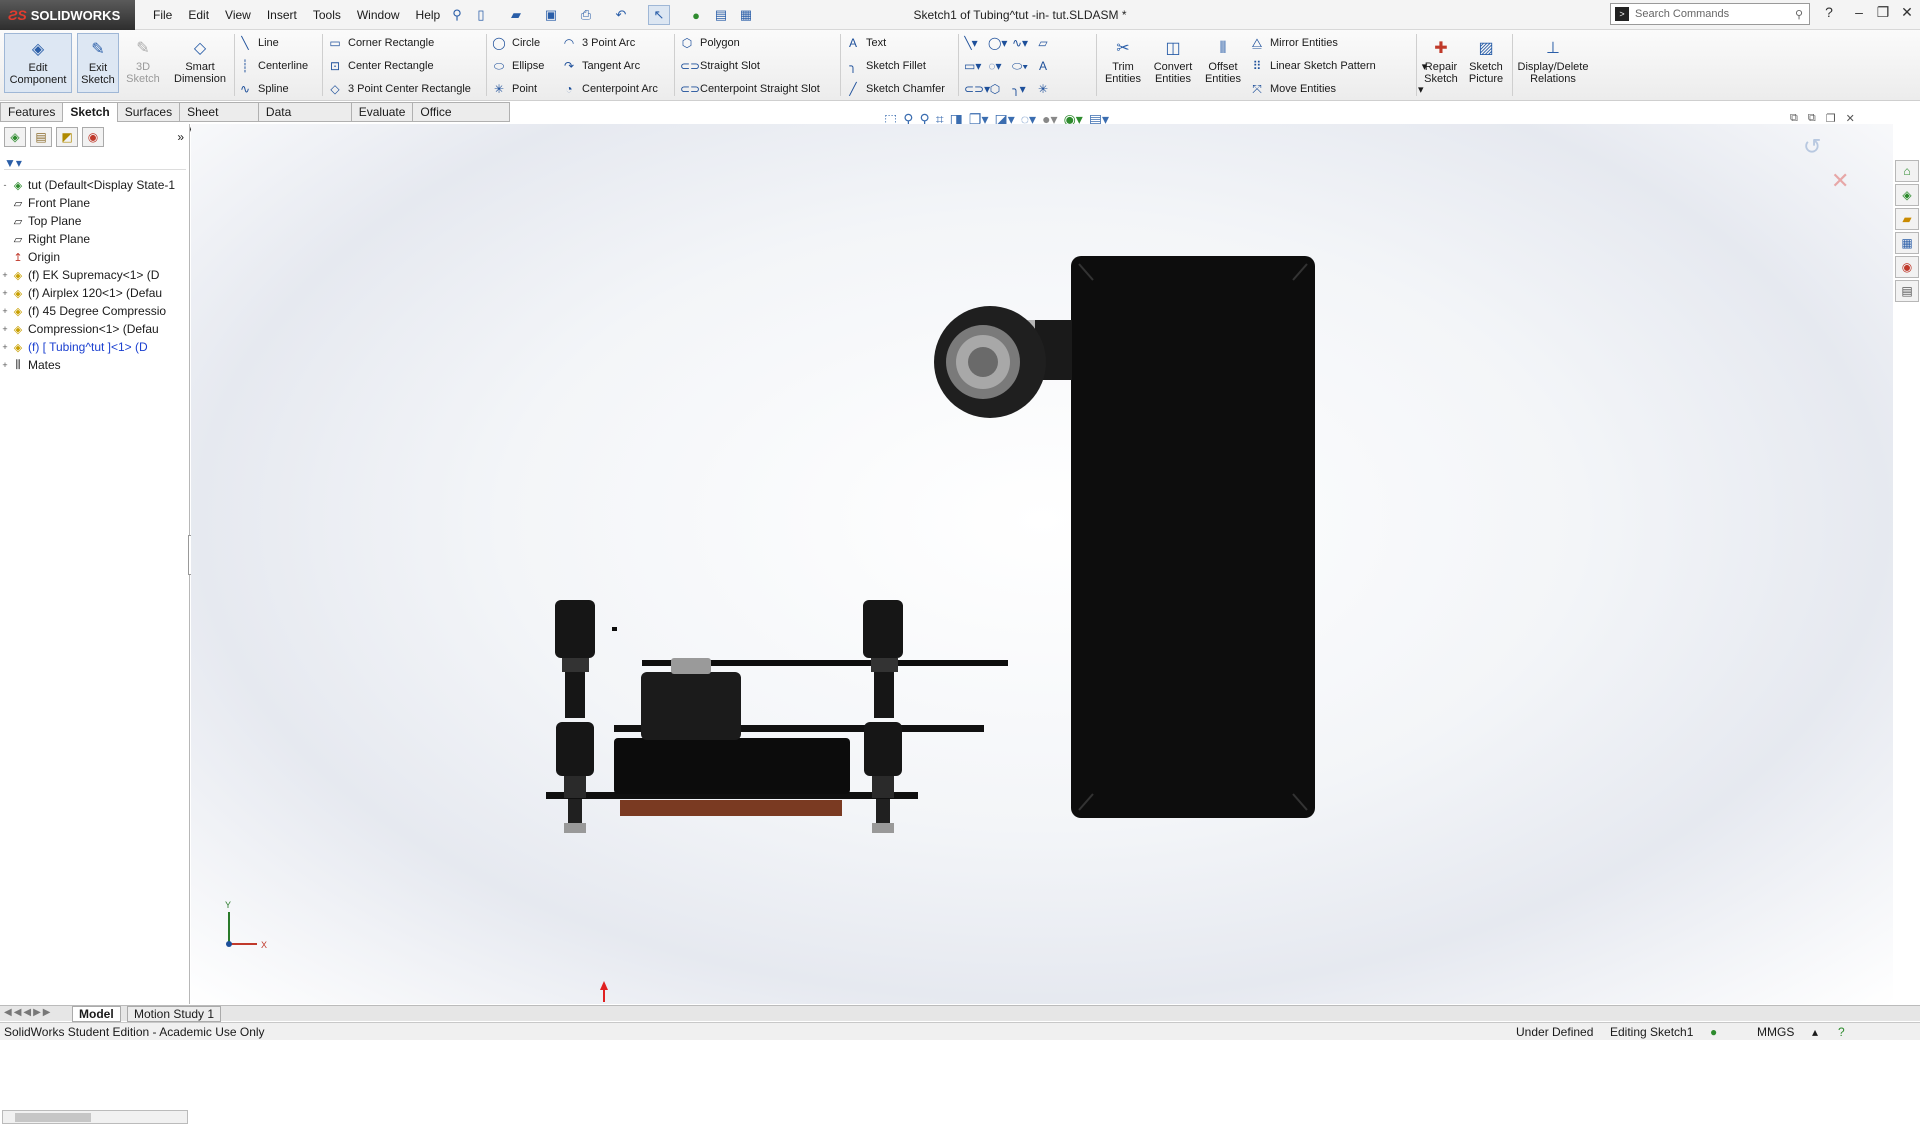 The image size is (1920, 1124). I want to click on file-properties-icon: ▤, so click(721, 15).